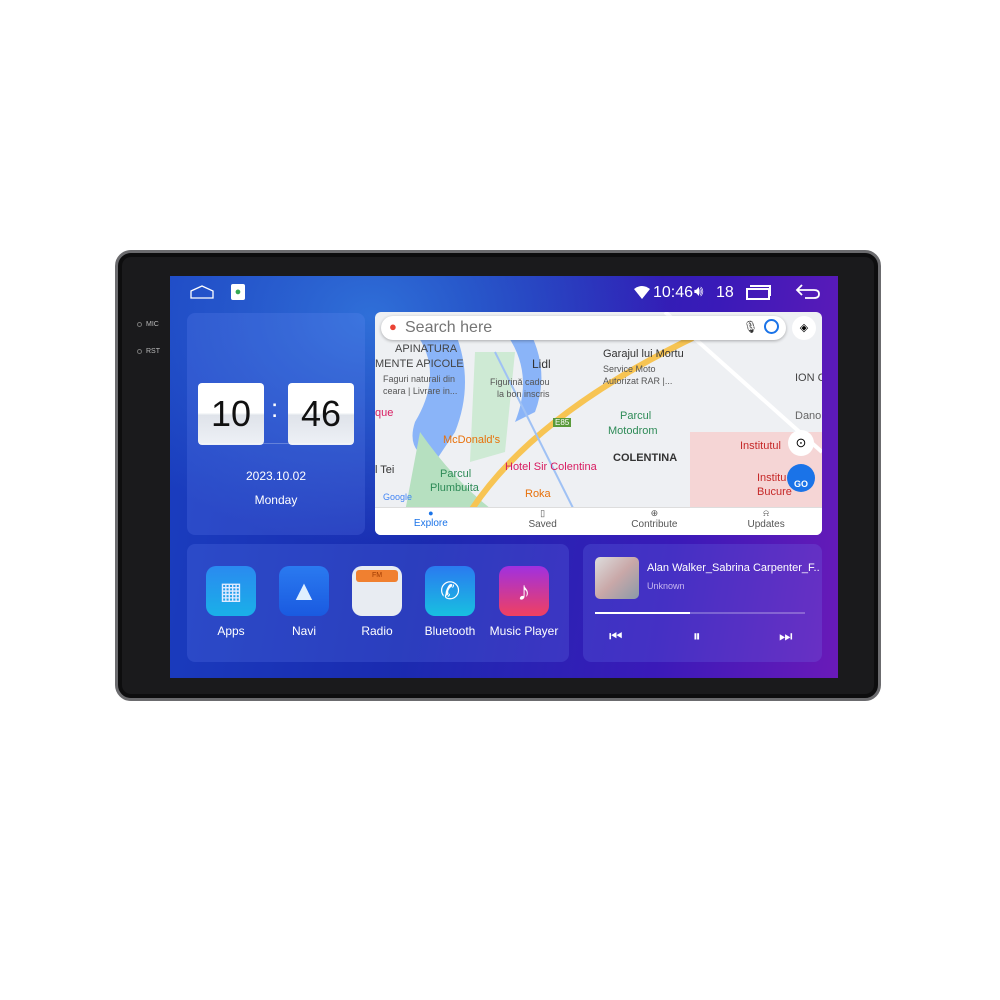 This screenshot has height=1000, width=1000. Describe the element at coordinates (700, 613) in the screenshot. I see `progress-bar` at that location.